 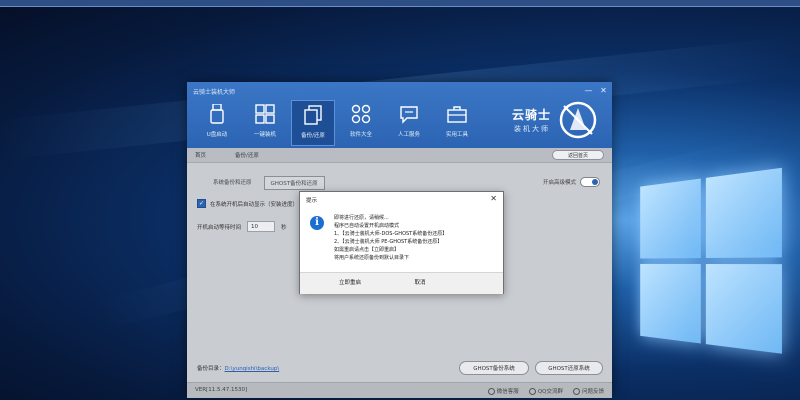 I want to click on dialog-line: 程序已自动设置开机启动模式, so click(x=416, y=226).